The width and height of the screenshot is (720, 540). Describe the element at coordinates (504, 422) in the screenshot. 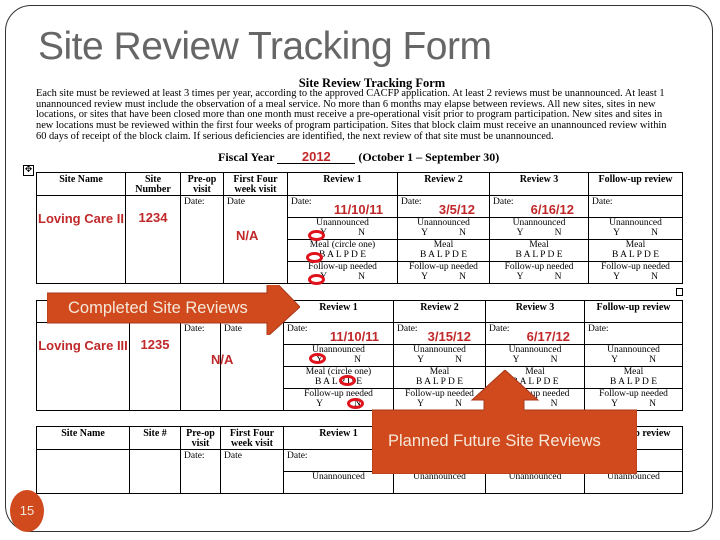

I see `planned-reviews-arrow` at that location.